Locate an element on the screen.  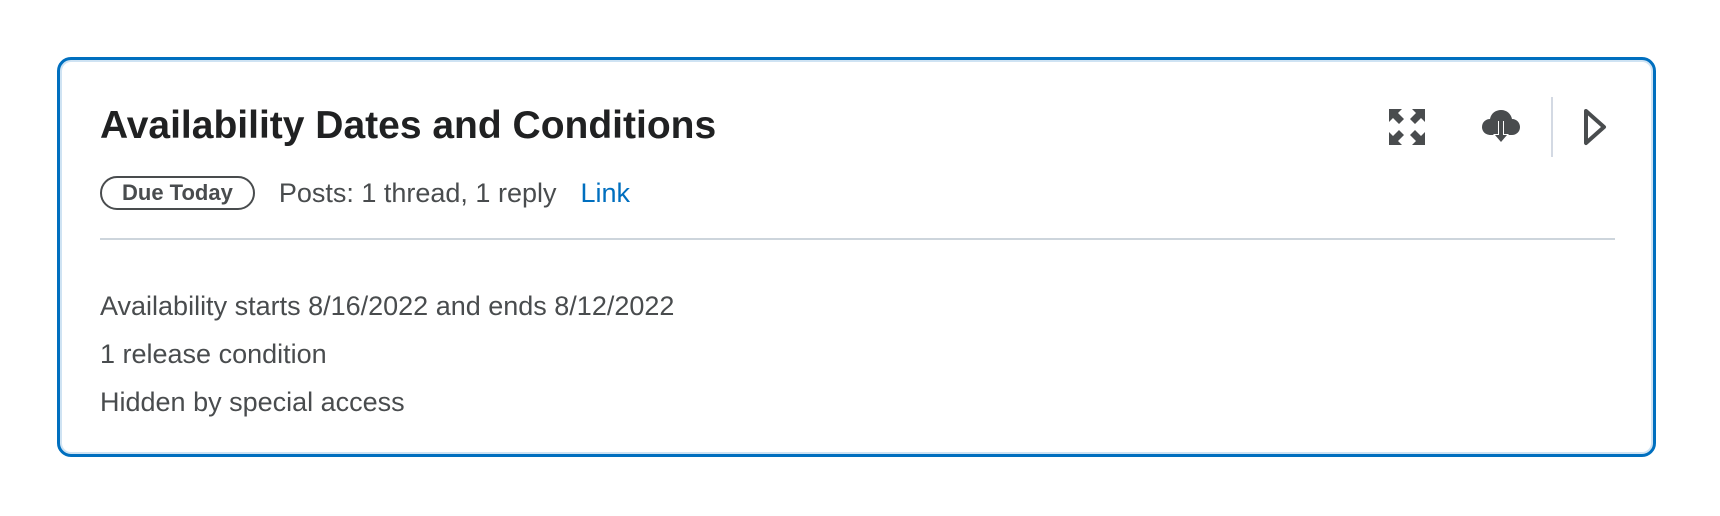
next-button is located at coordinates (1595, 127).